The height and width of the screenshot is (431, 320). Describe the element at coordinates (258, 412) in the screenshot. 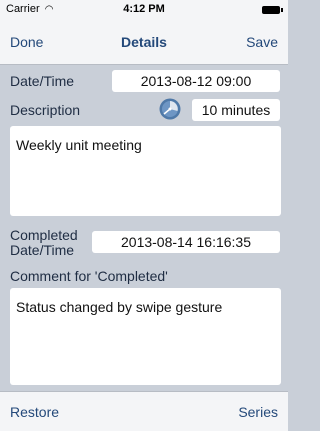

I see `series-button: Series` at that location.